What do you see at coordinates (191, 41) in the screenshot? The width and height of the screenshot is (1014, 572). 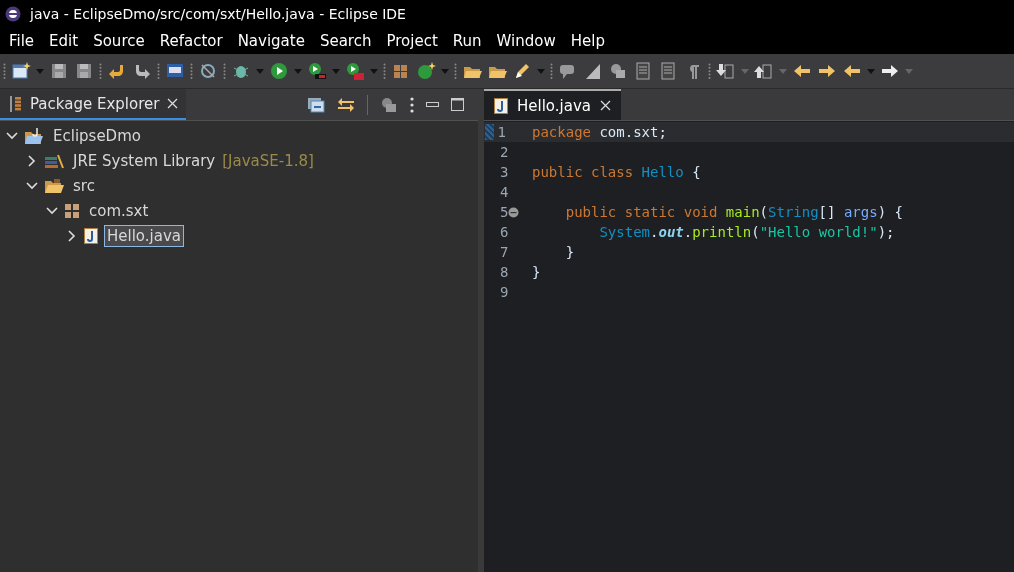 I see `menu-item: Refactor` at bounding box center [191, 41].